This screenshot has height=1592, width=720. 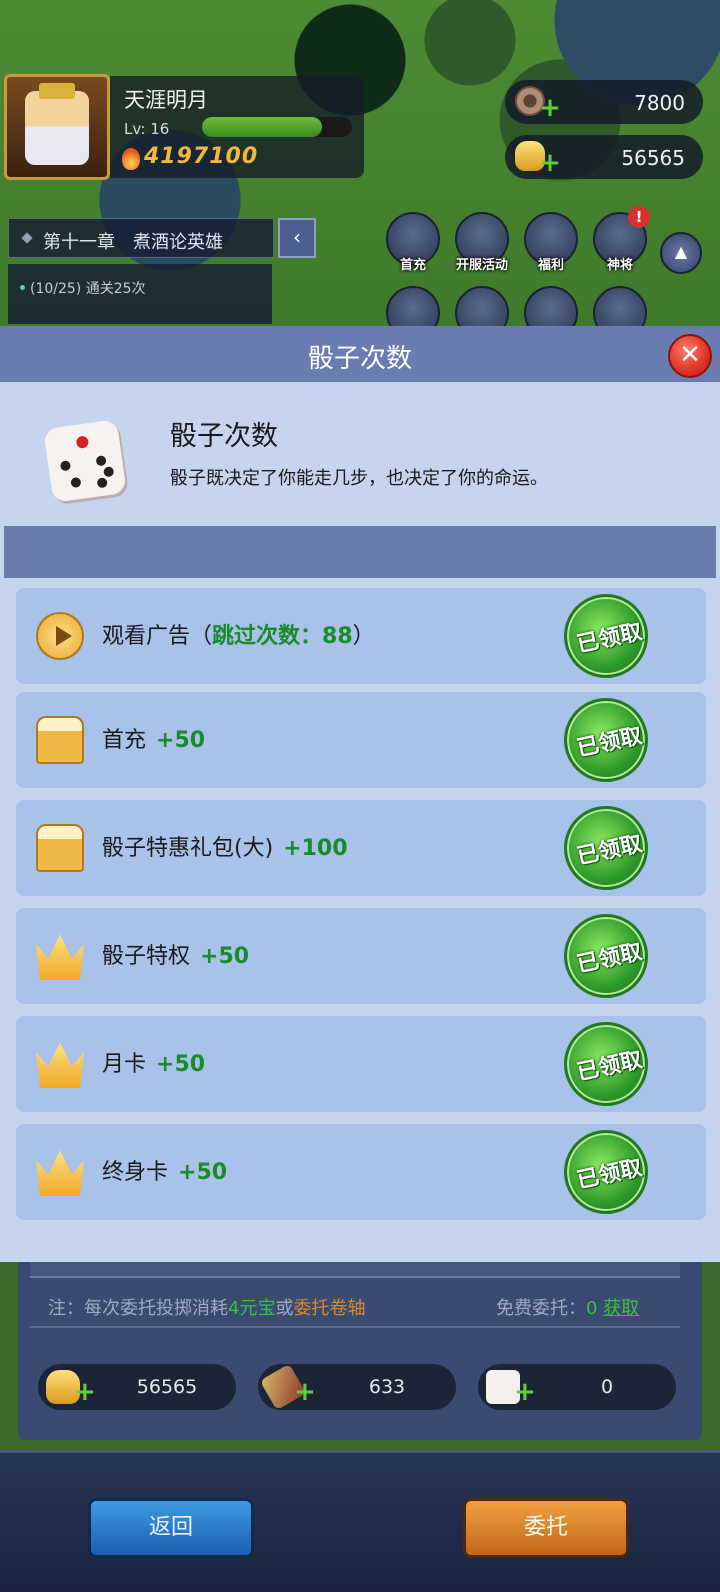 What do you see at coordinates (360, 552) in the screenshot?
I see `section-band` at bounding box center [360, 552].